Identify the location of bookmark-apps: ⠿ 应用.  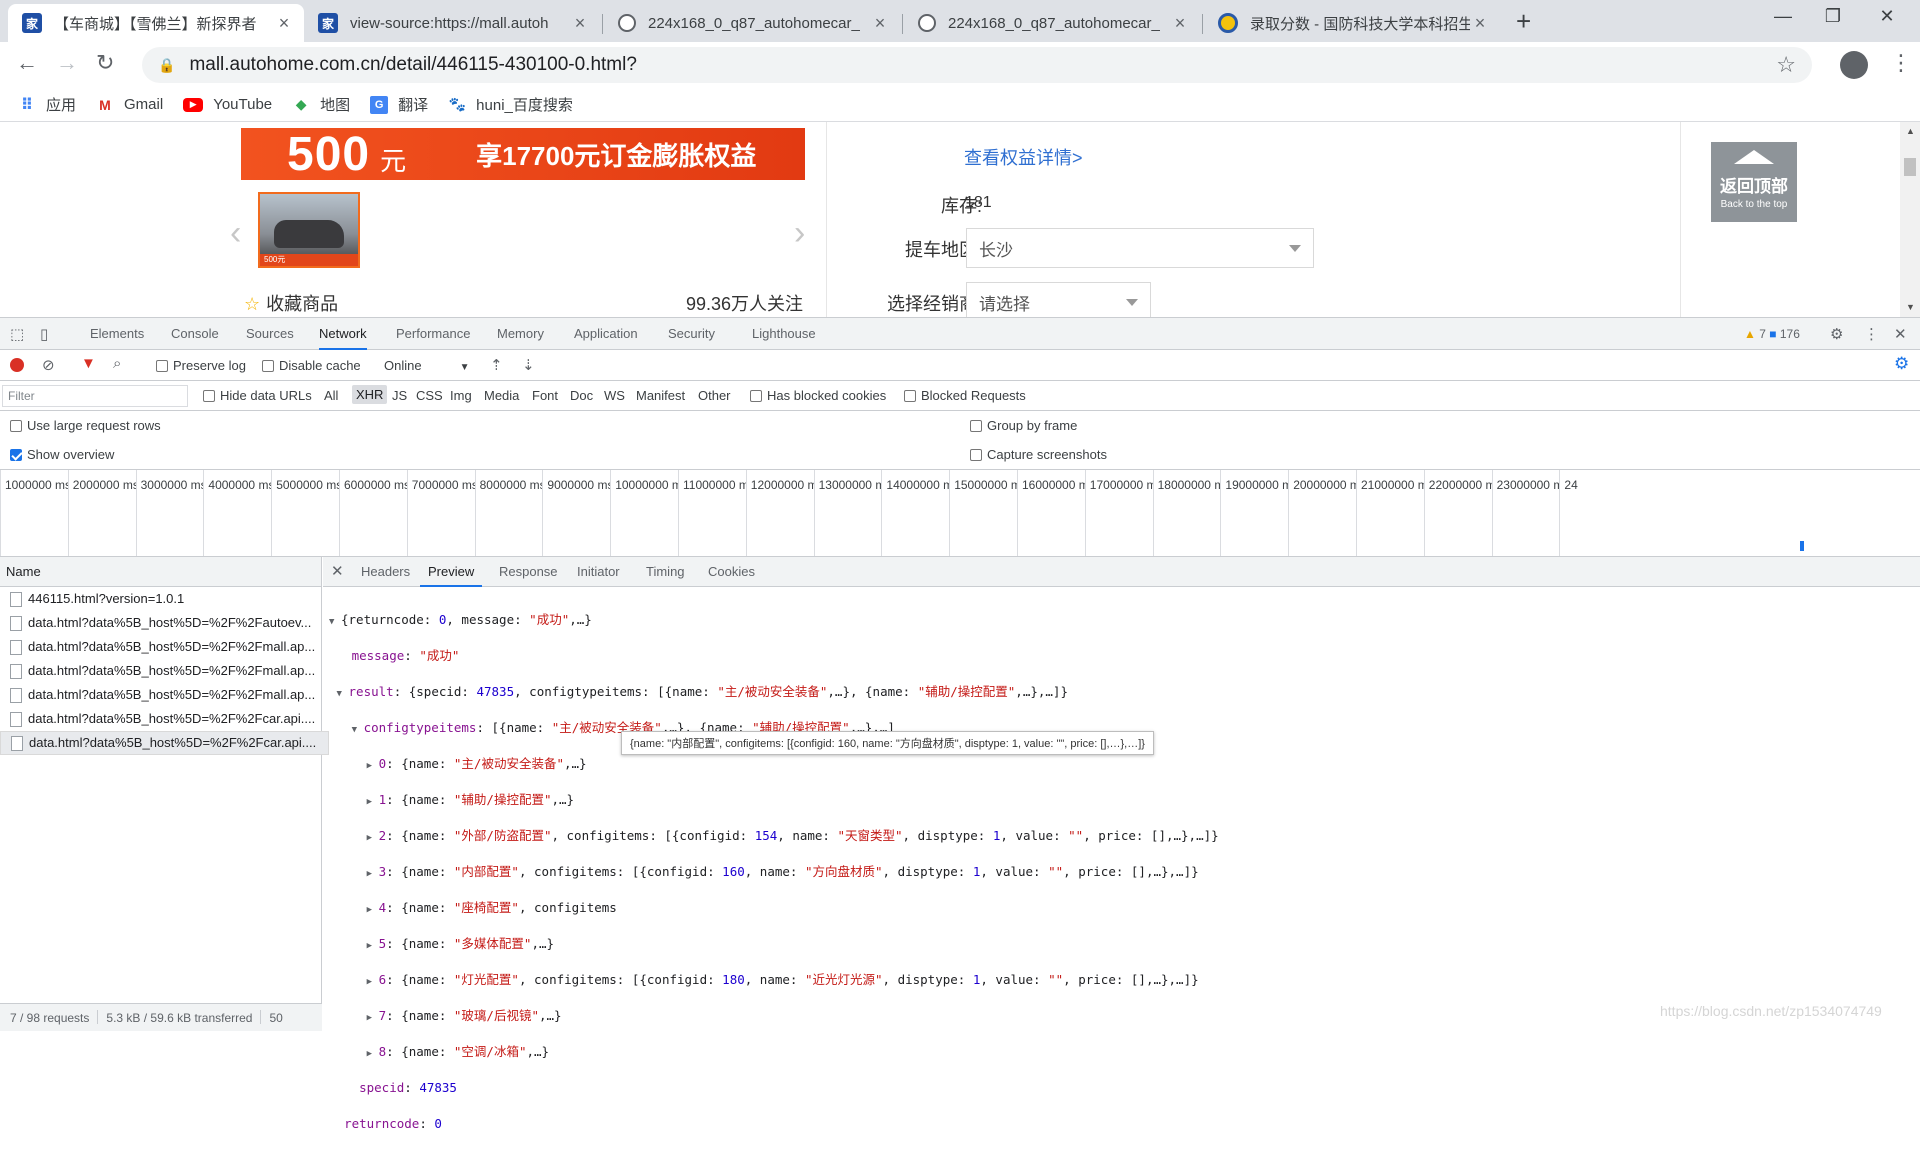
(47, 104).